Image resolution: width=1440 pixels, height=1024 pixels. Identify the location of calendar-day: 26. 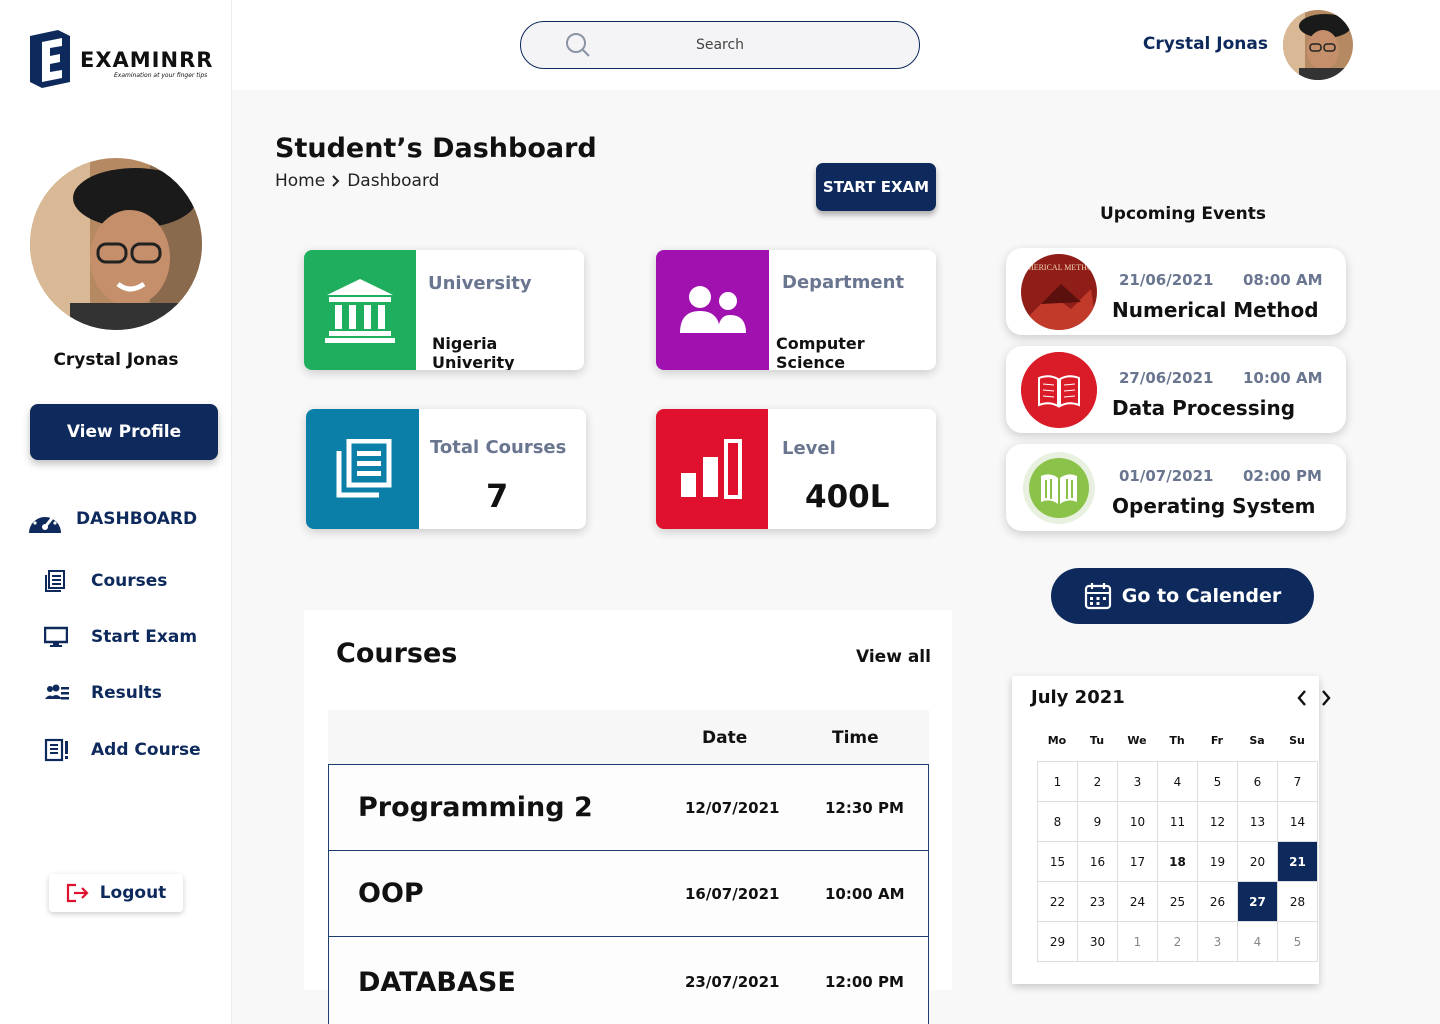
(1218, 902).